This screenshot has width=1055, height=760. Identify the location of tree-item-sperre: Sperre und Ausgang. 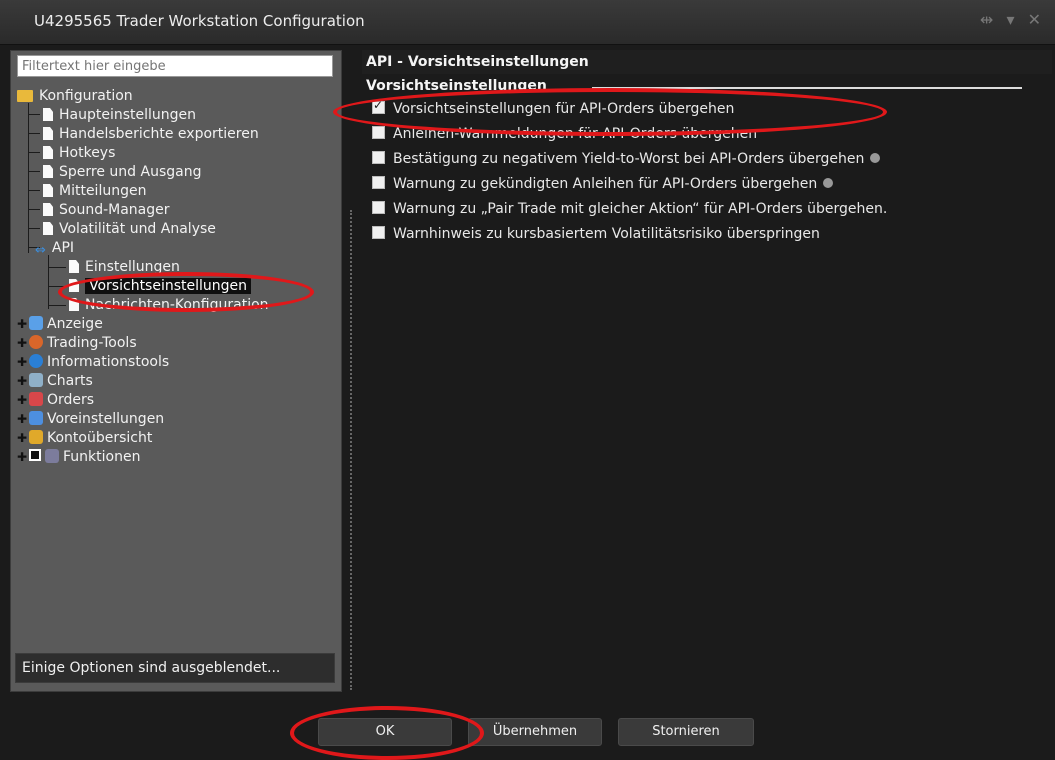
(122, 172).